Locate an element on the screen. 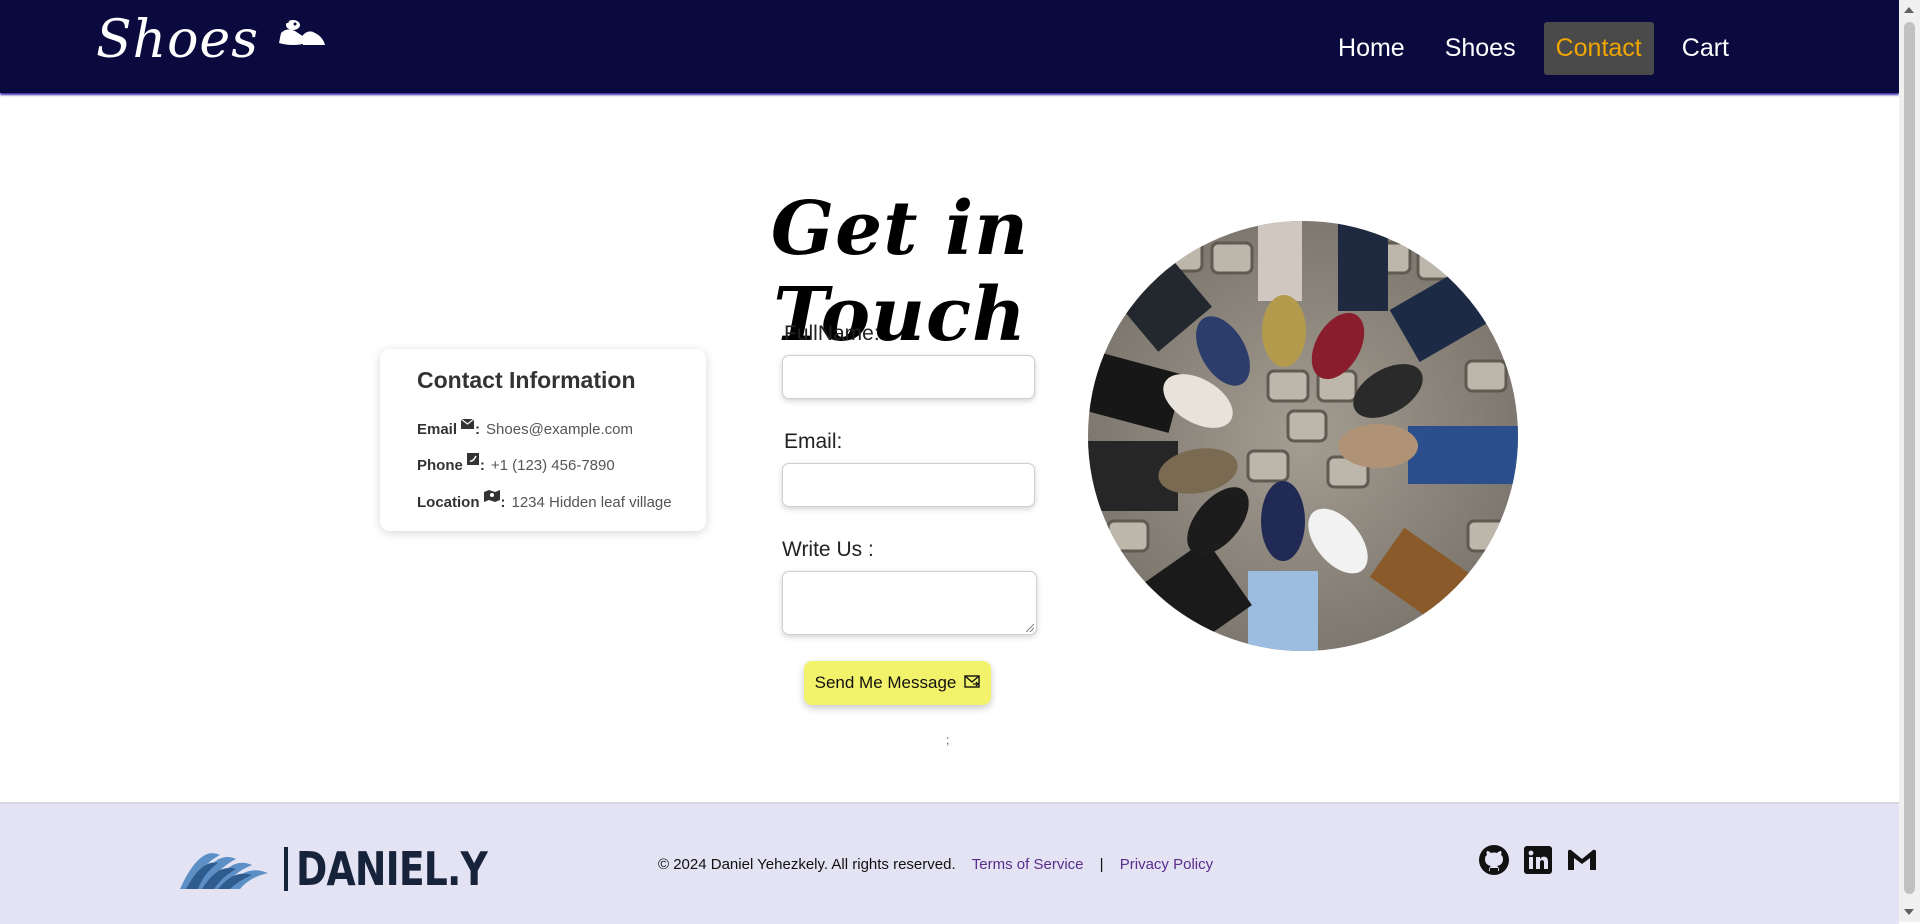 The image size is (1920, 924). location-row: Location : 1234 Hidden leaf village is located at coordinates (544, 500).